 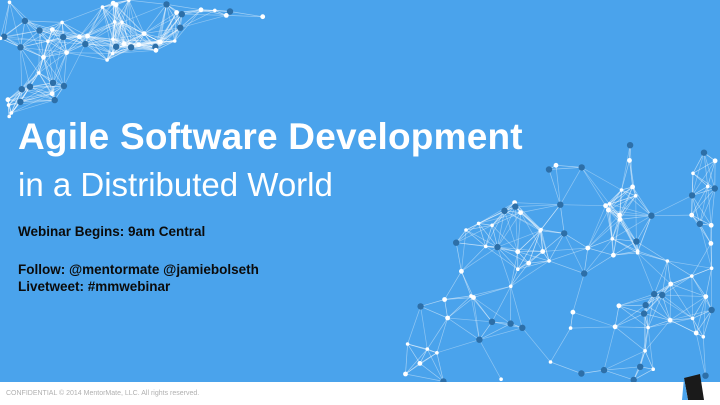 I want to click on mentormate-logo-icon, so click(x=693, y=387).